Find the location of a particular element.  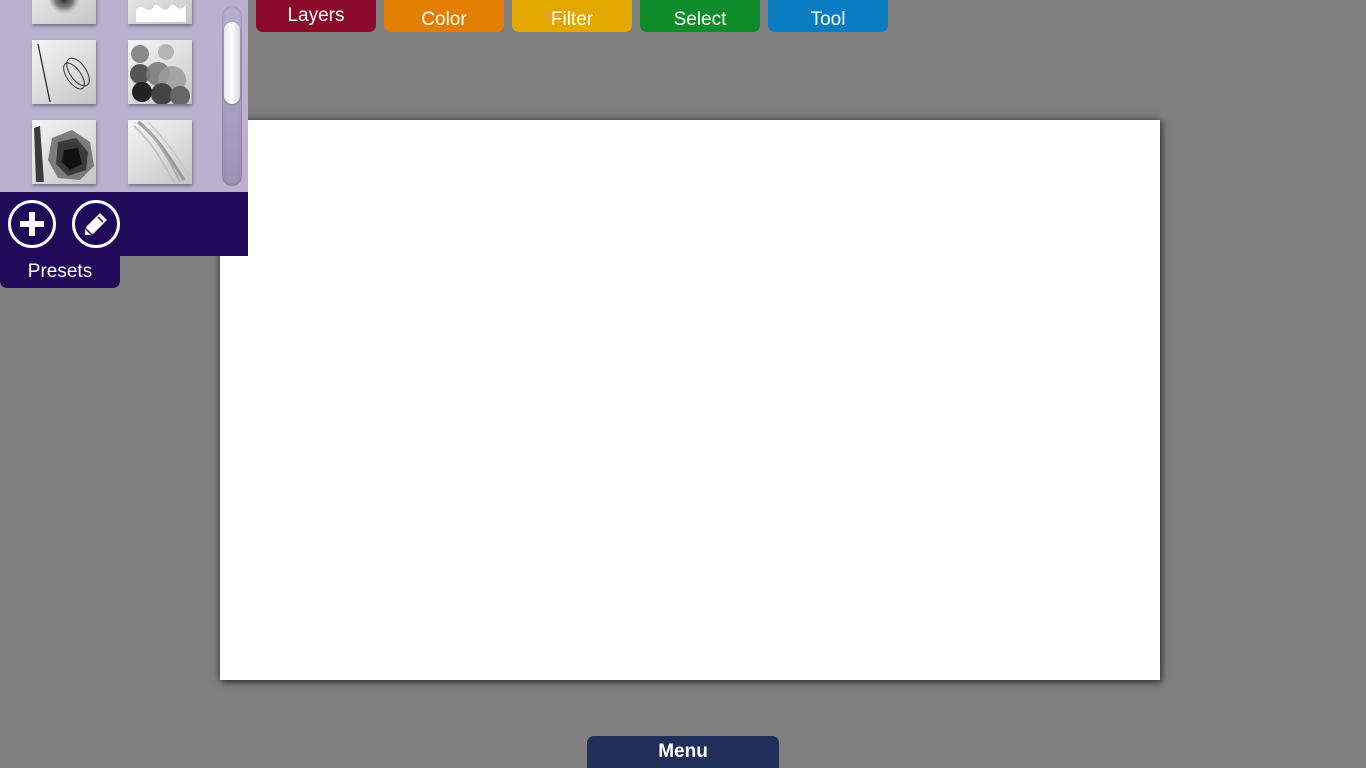

tab-tool: Tool is located at coordinates (828, 16).